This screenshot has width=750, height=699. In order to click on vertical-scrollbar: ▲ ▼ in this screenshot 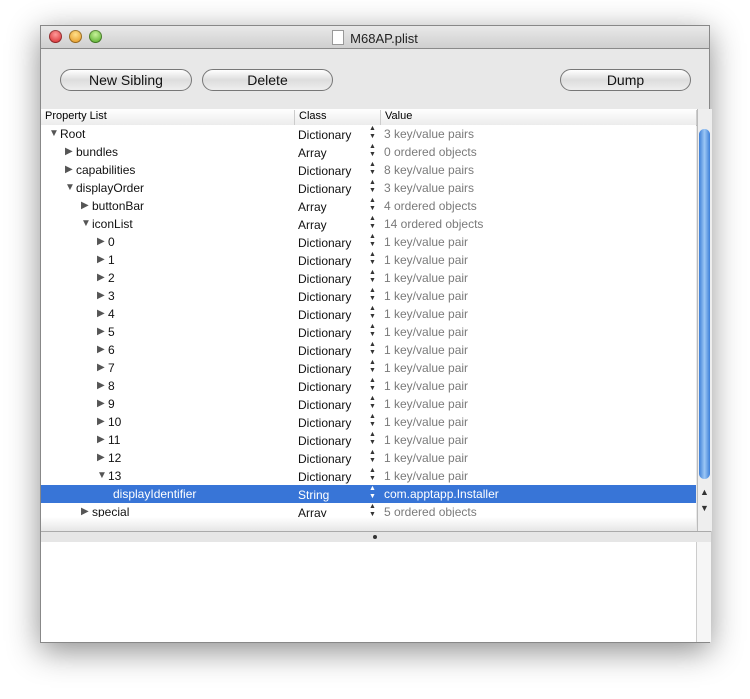, I will do `click(704, 320)`.